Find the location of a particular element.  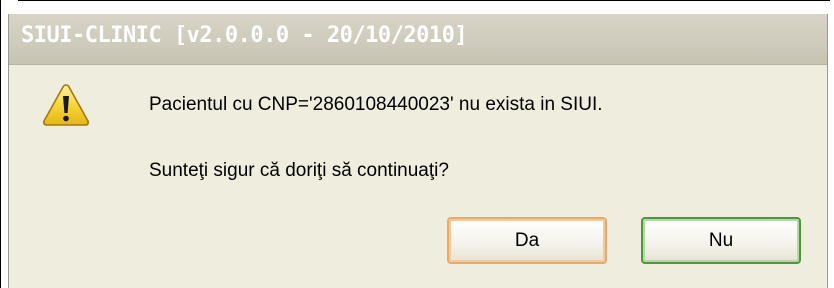

window-top-edge is located at coordinates (424, 5).